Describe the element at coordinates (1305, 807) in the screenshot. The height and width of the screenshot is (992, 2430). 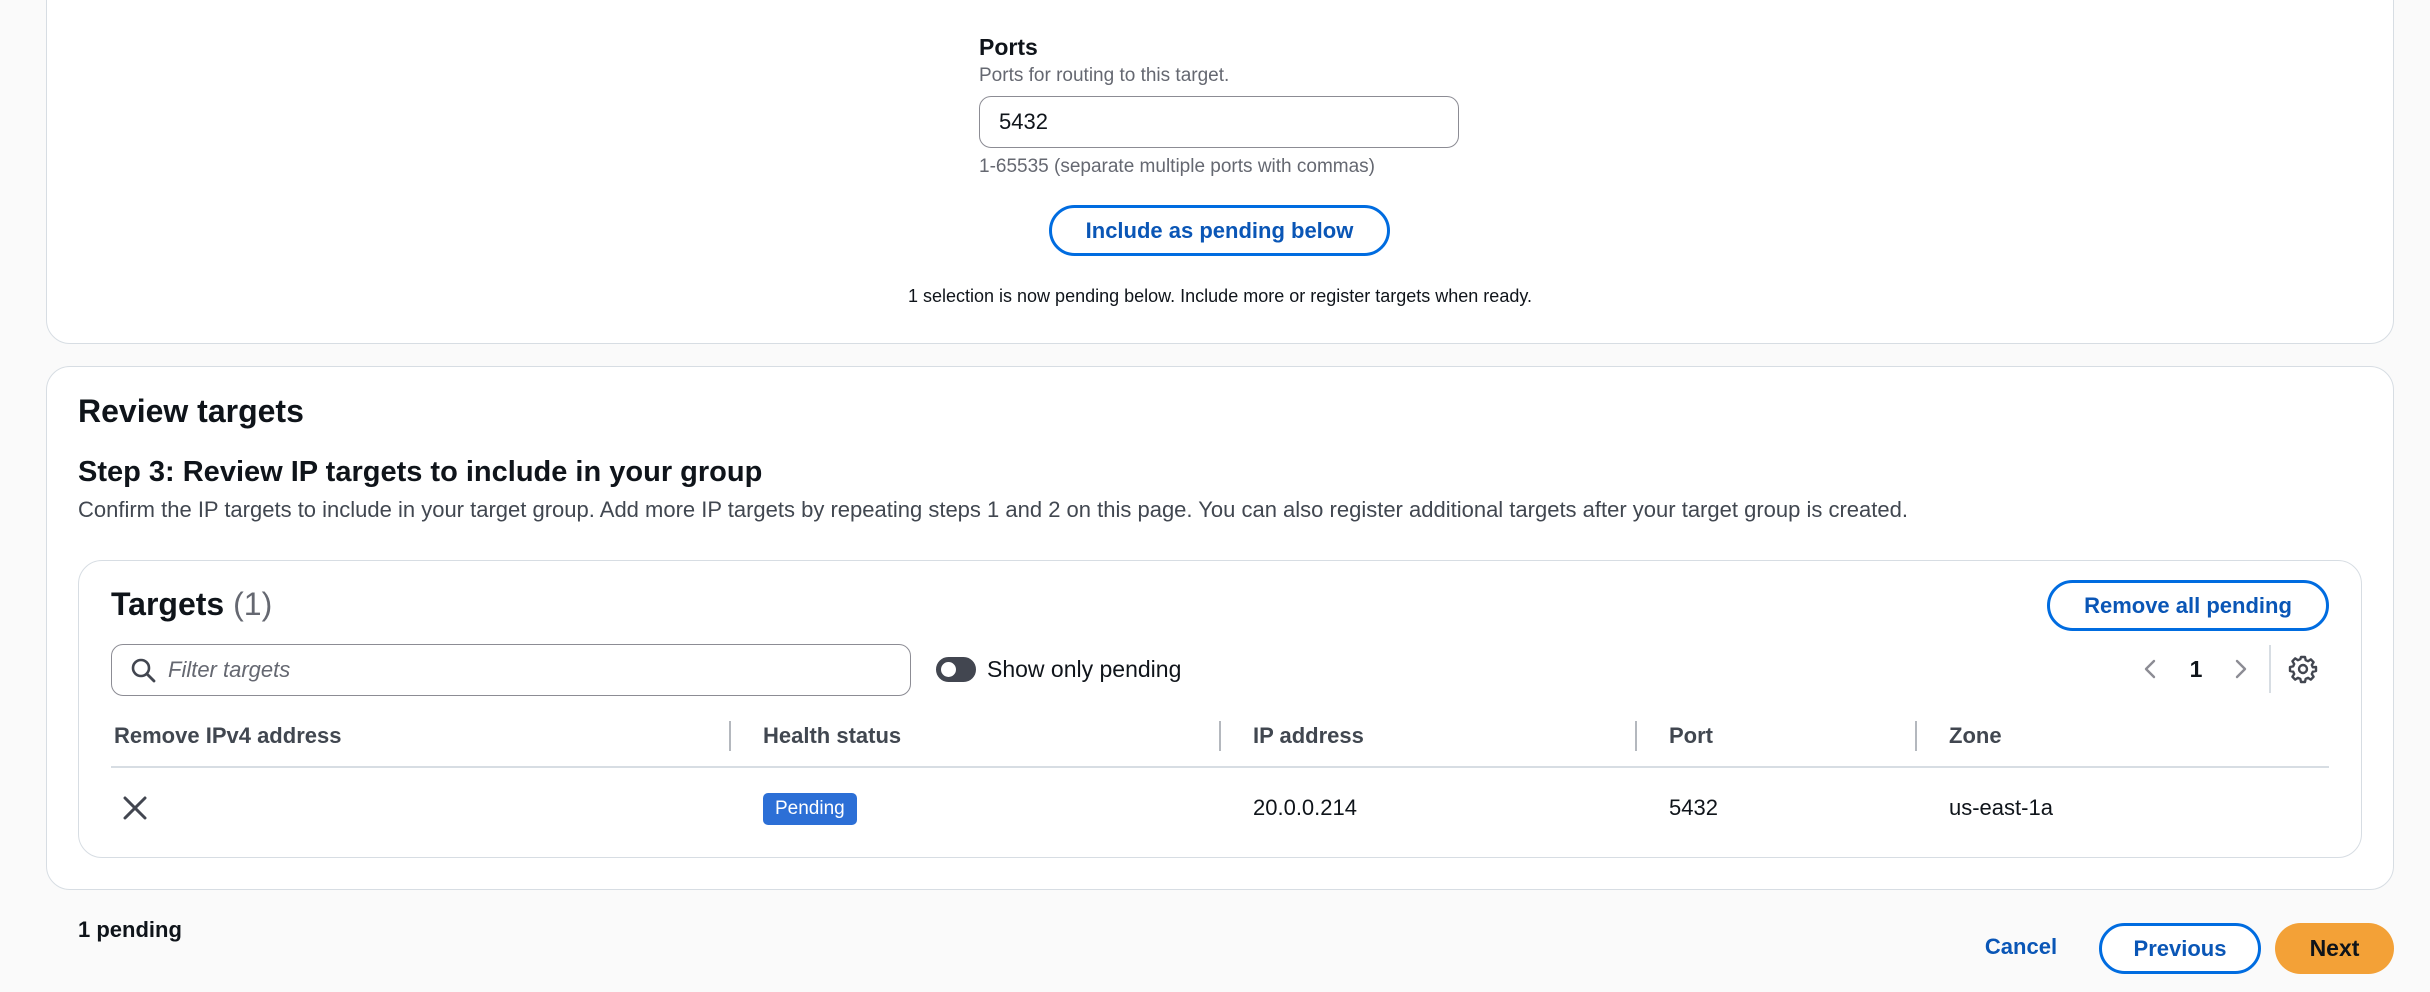
I see `cell-ip-address: 20.0.0.214` at that location.